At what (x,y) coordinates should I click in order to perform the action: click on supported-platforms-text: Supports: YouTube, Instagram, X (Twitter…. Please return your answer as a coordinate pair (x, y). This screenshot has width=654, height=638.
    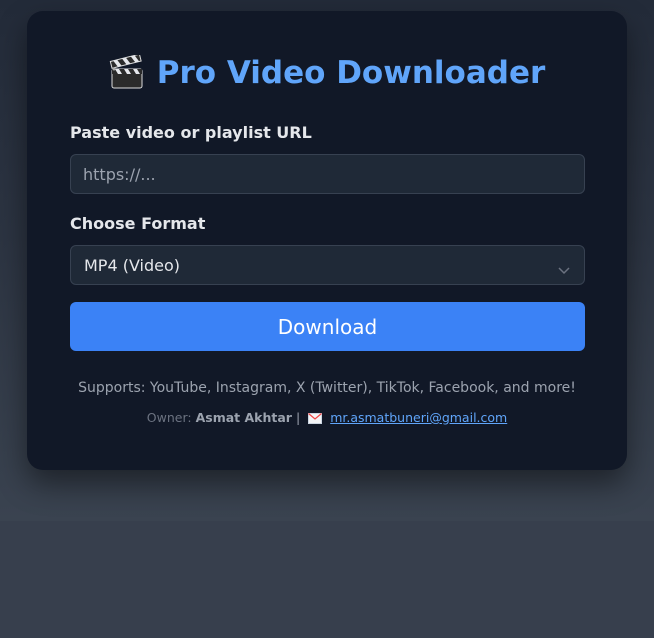
    Looking at the image, I should click on (327, 388).